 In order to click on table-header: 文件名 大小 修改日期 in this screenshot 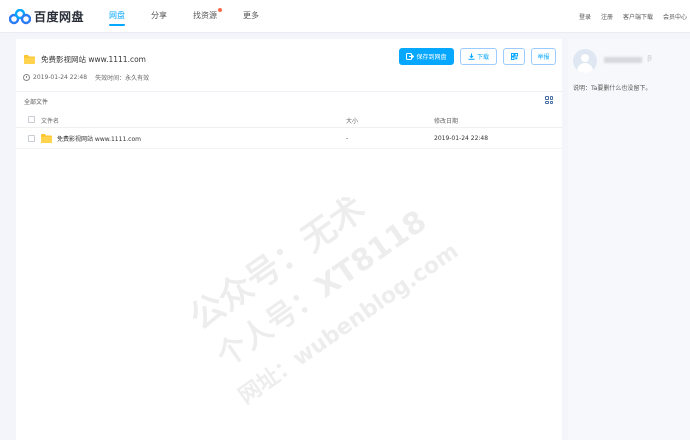, I will do `click(289, 119)`.